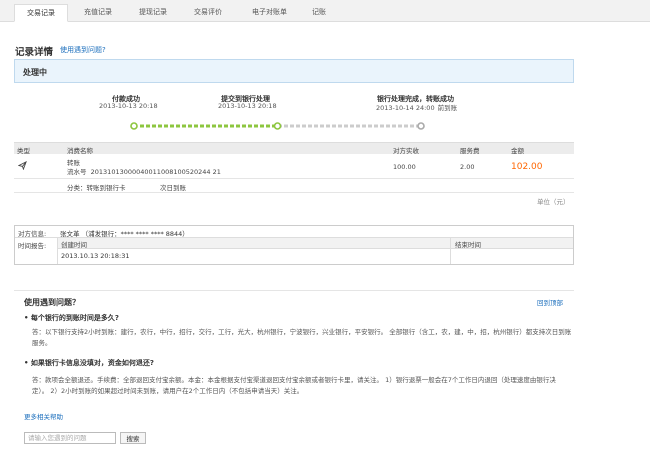 This screenshot has width=650, height=450. I want to click on end-header: 结束时间, so click(468, 245).